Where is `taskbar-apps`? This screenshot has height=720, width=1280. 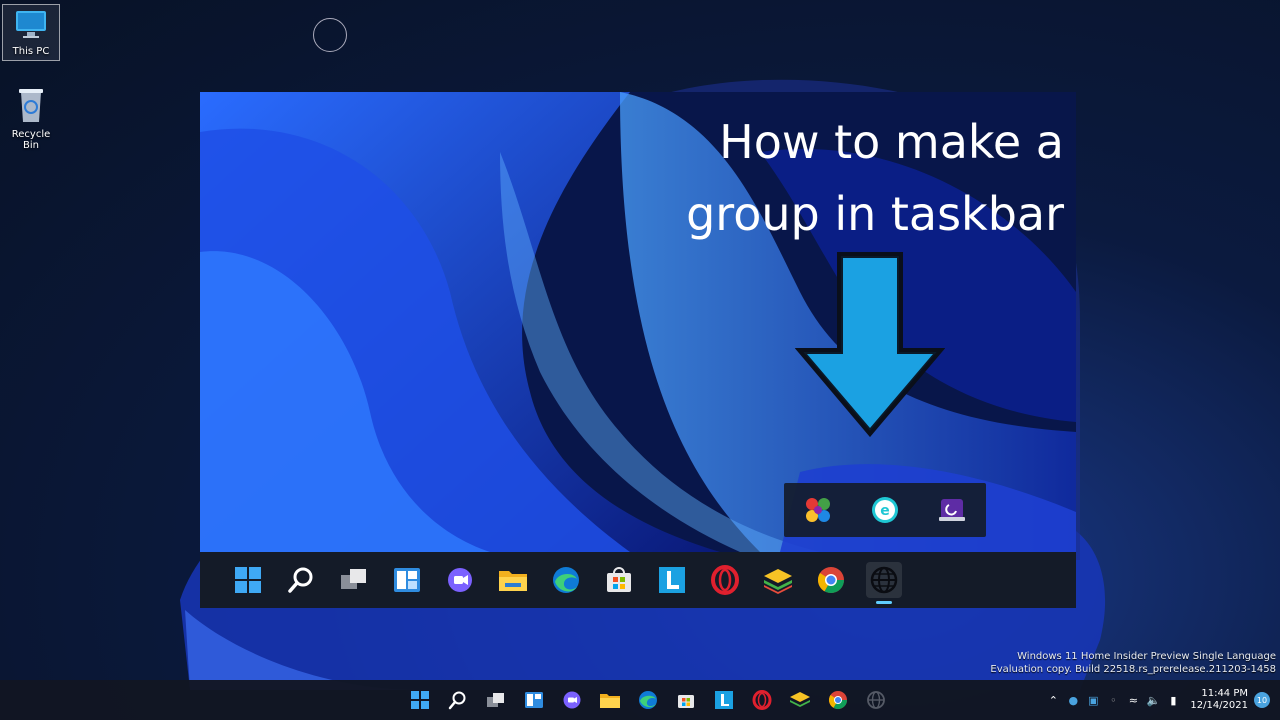 taskbar-apps is located at coordinates (648, 700).